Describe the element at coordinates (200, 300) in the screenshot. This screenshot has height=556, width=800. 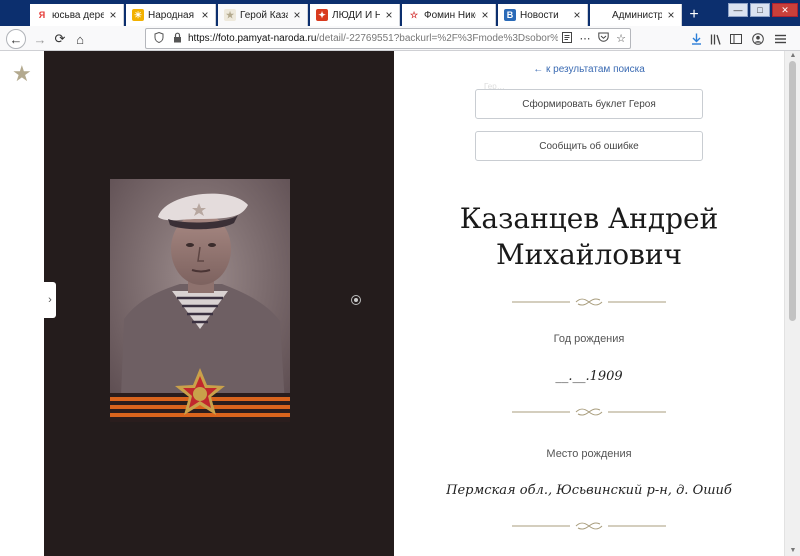
I see `hero-portrait-photo` at that location.